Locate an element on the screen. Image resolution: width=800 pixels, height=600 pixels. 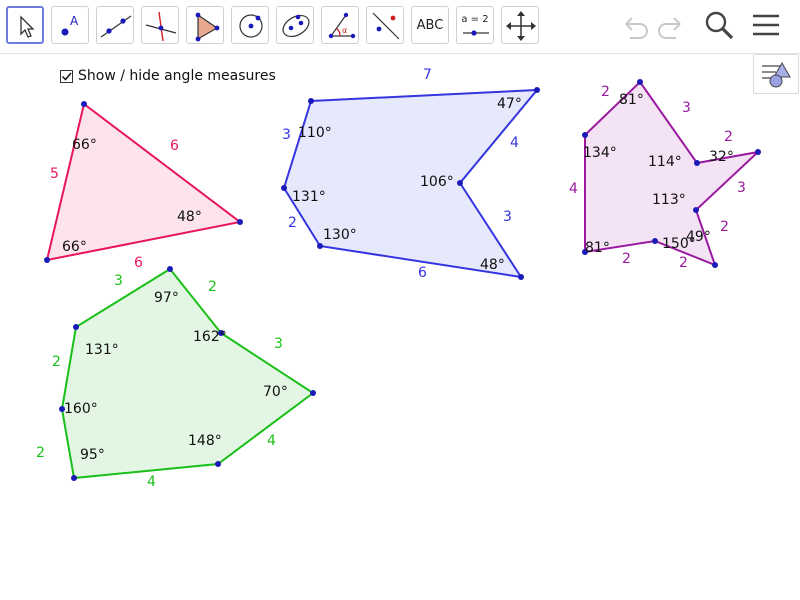
blue-hexagon-shape: 7 4 3 6 2 3 110° 47° 106° 48° 130° 131° is located at coordinates (410, 174).